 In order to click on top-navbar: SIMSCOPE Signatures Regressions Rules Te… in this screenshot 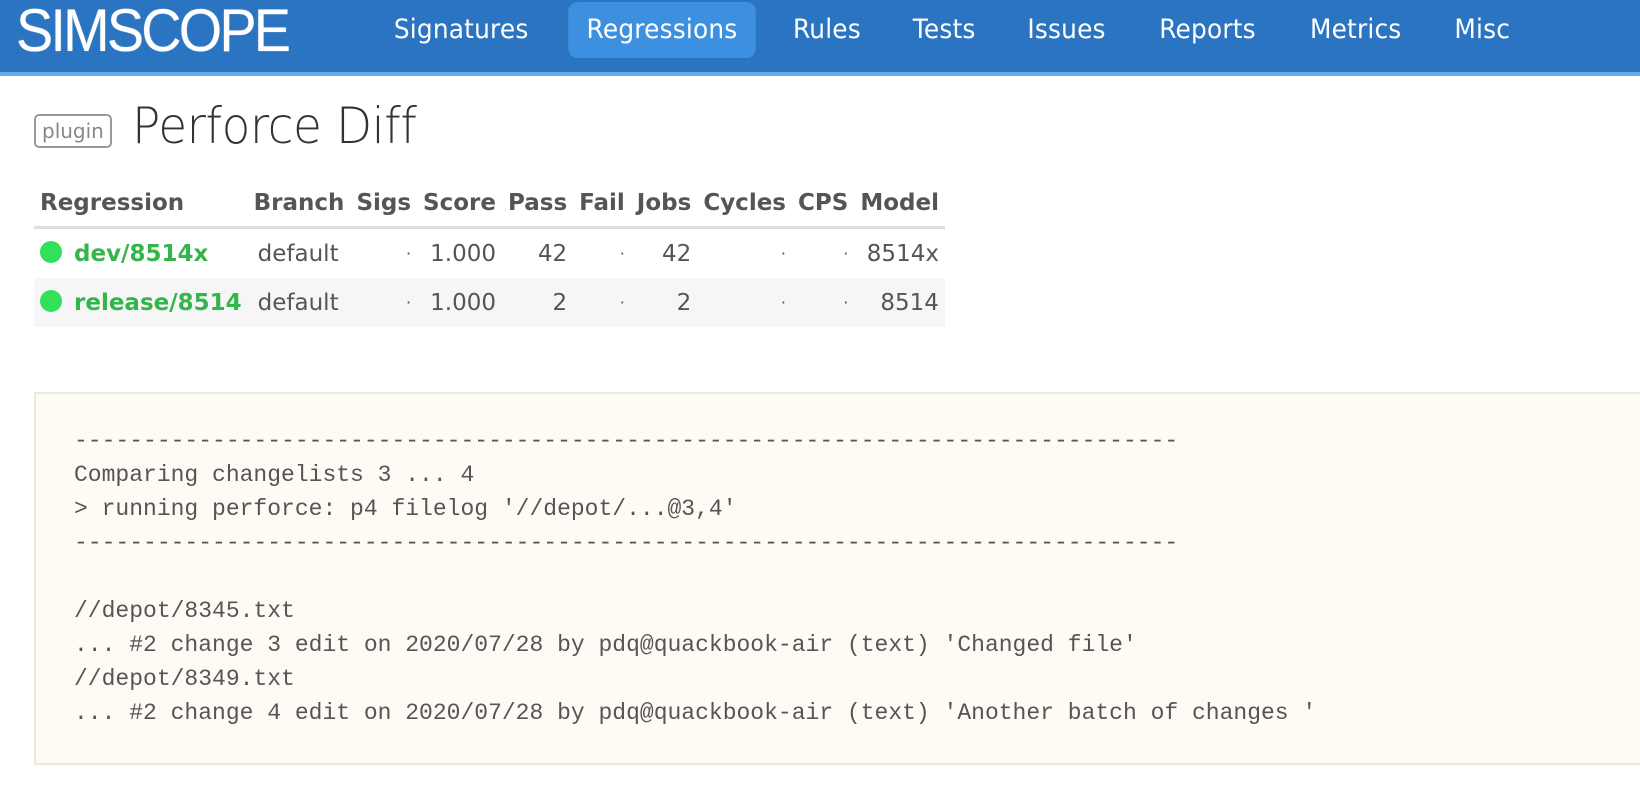, I will do `click(820, 38)`.